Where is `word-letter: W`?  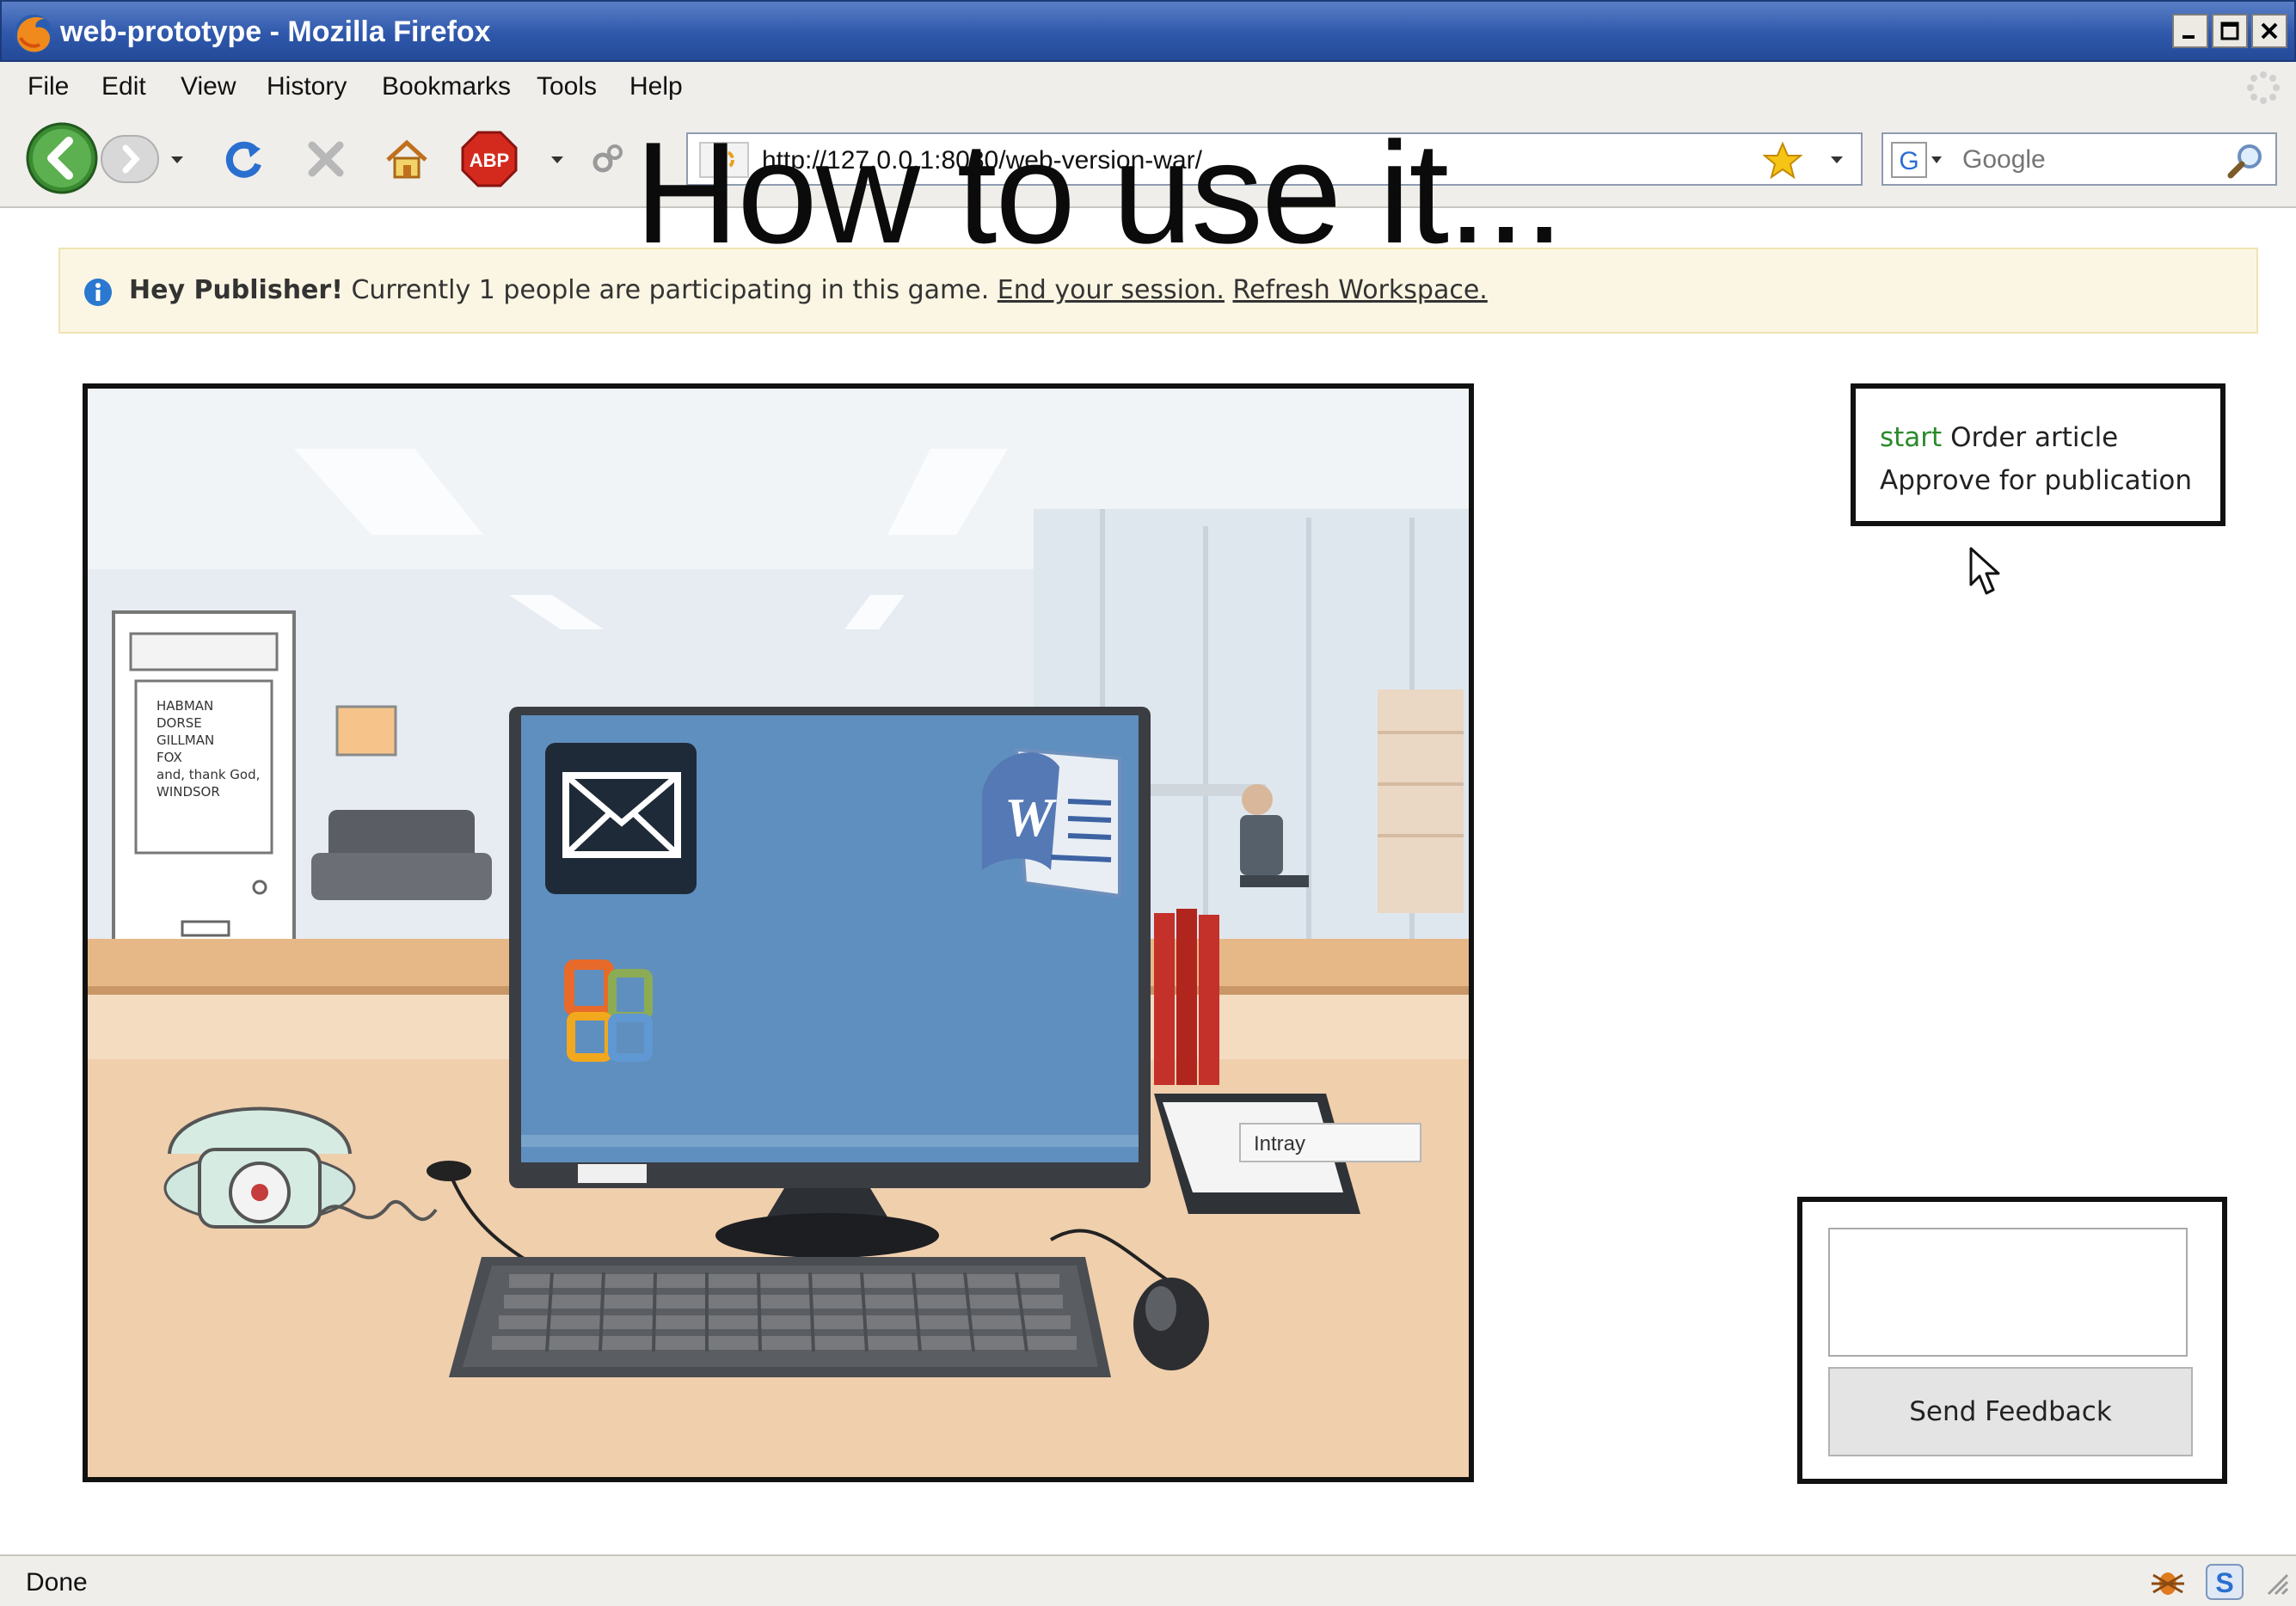
word-letter: W is located at coordinates (1030, 817).